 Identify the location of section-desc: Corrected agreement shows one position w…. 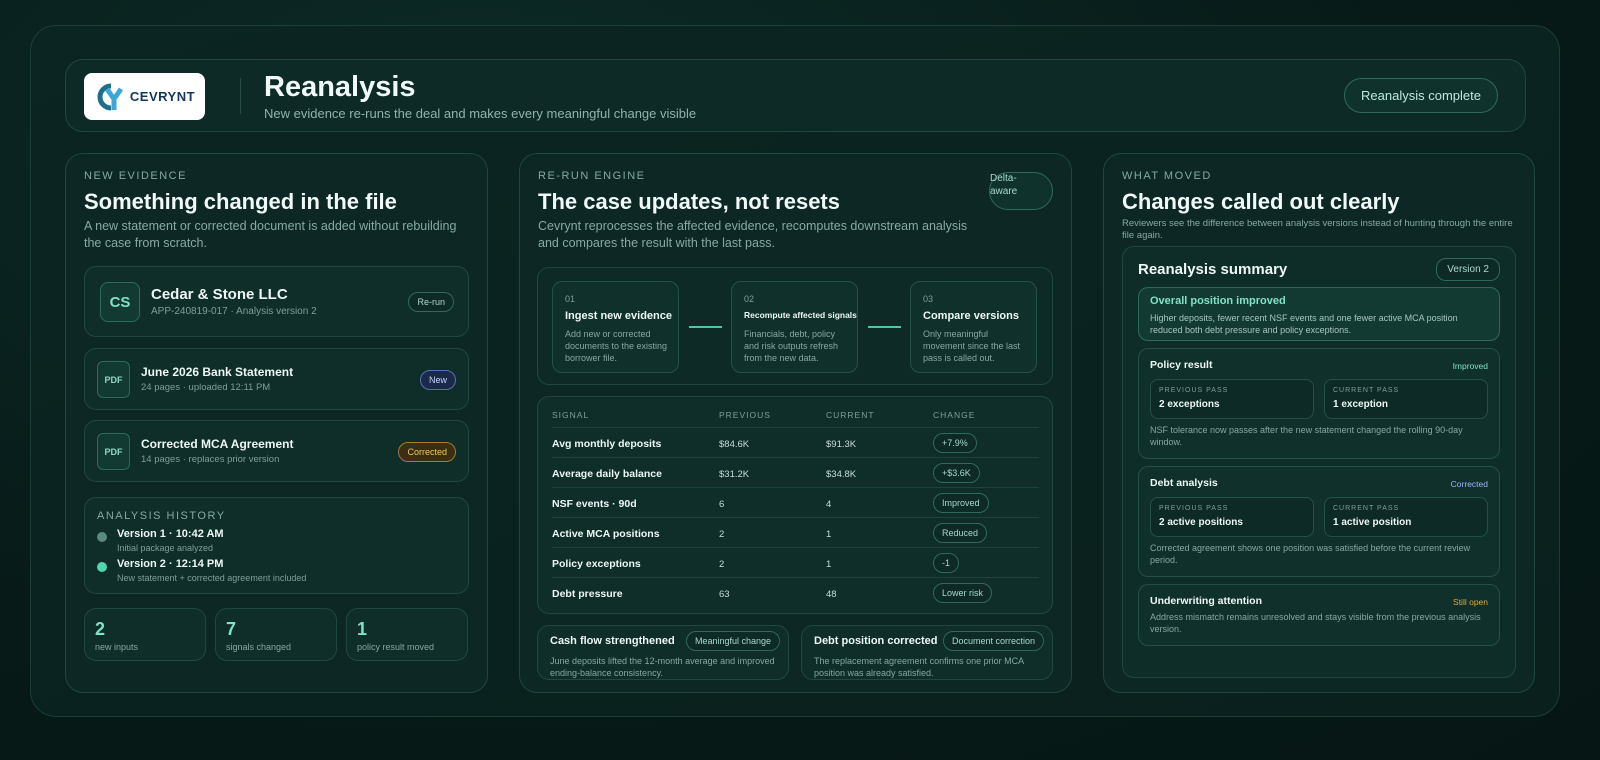
(1310, 554).